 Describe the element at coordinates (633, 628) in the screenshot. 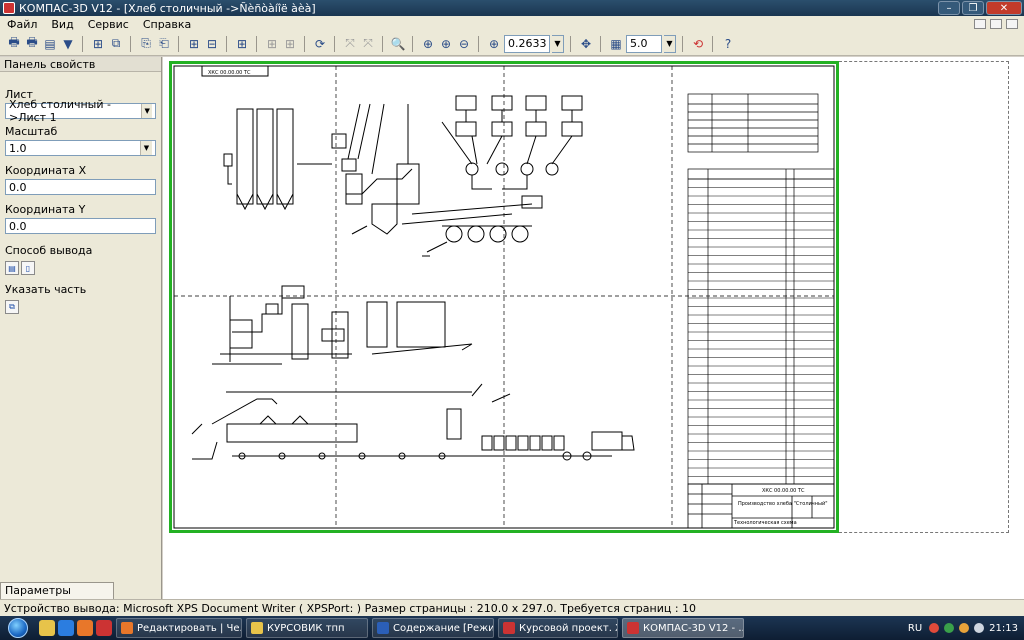

I see `kompas-icon` at that location.